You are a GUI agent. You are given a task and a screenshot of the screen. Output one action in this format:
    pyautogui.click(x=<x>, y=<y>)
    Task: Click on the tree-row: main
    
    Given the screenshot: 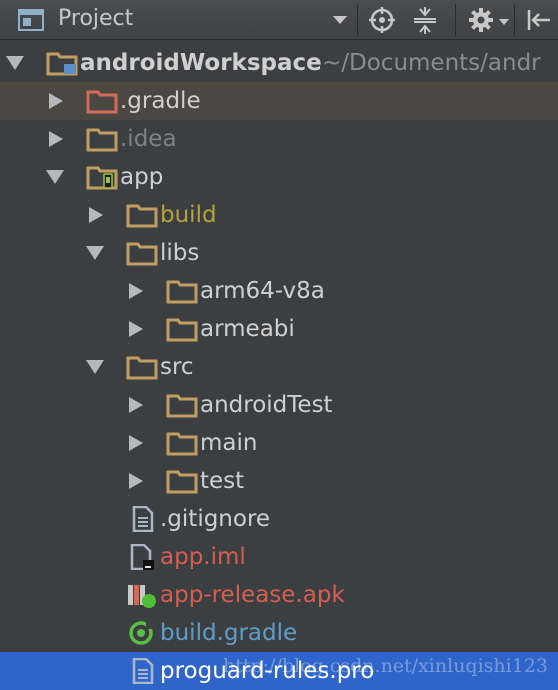 What is the action you would take?
    pyautogui.click(x=279, y=443)
    